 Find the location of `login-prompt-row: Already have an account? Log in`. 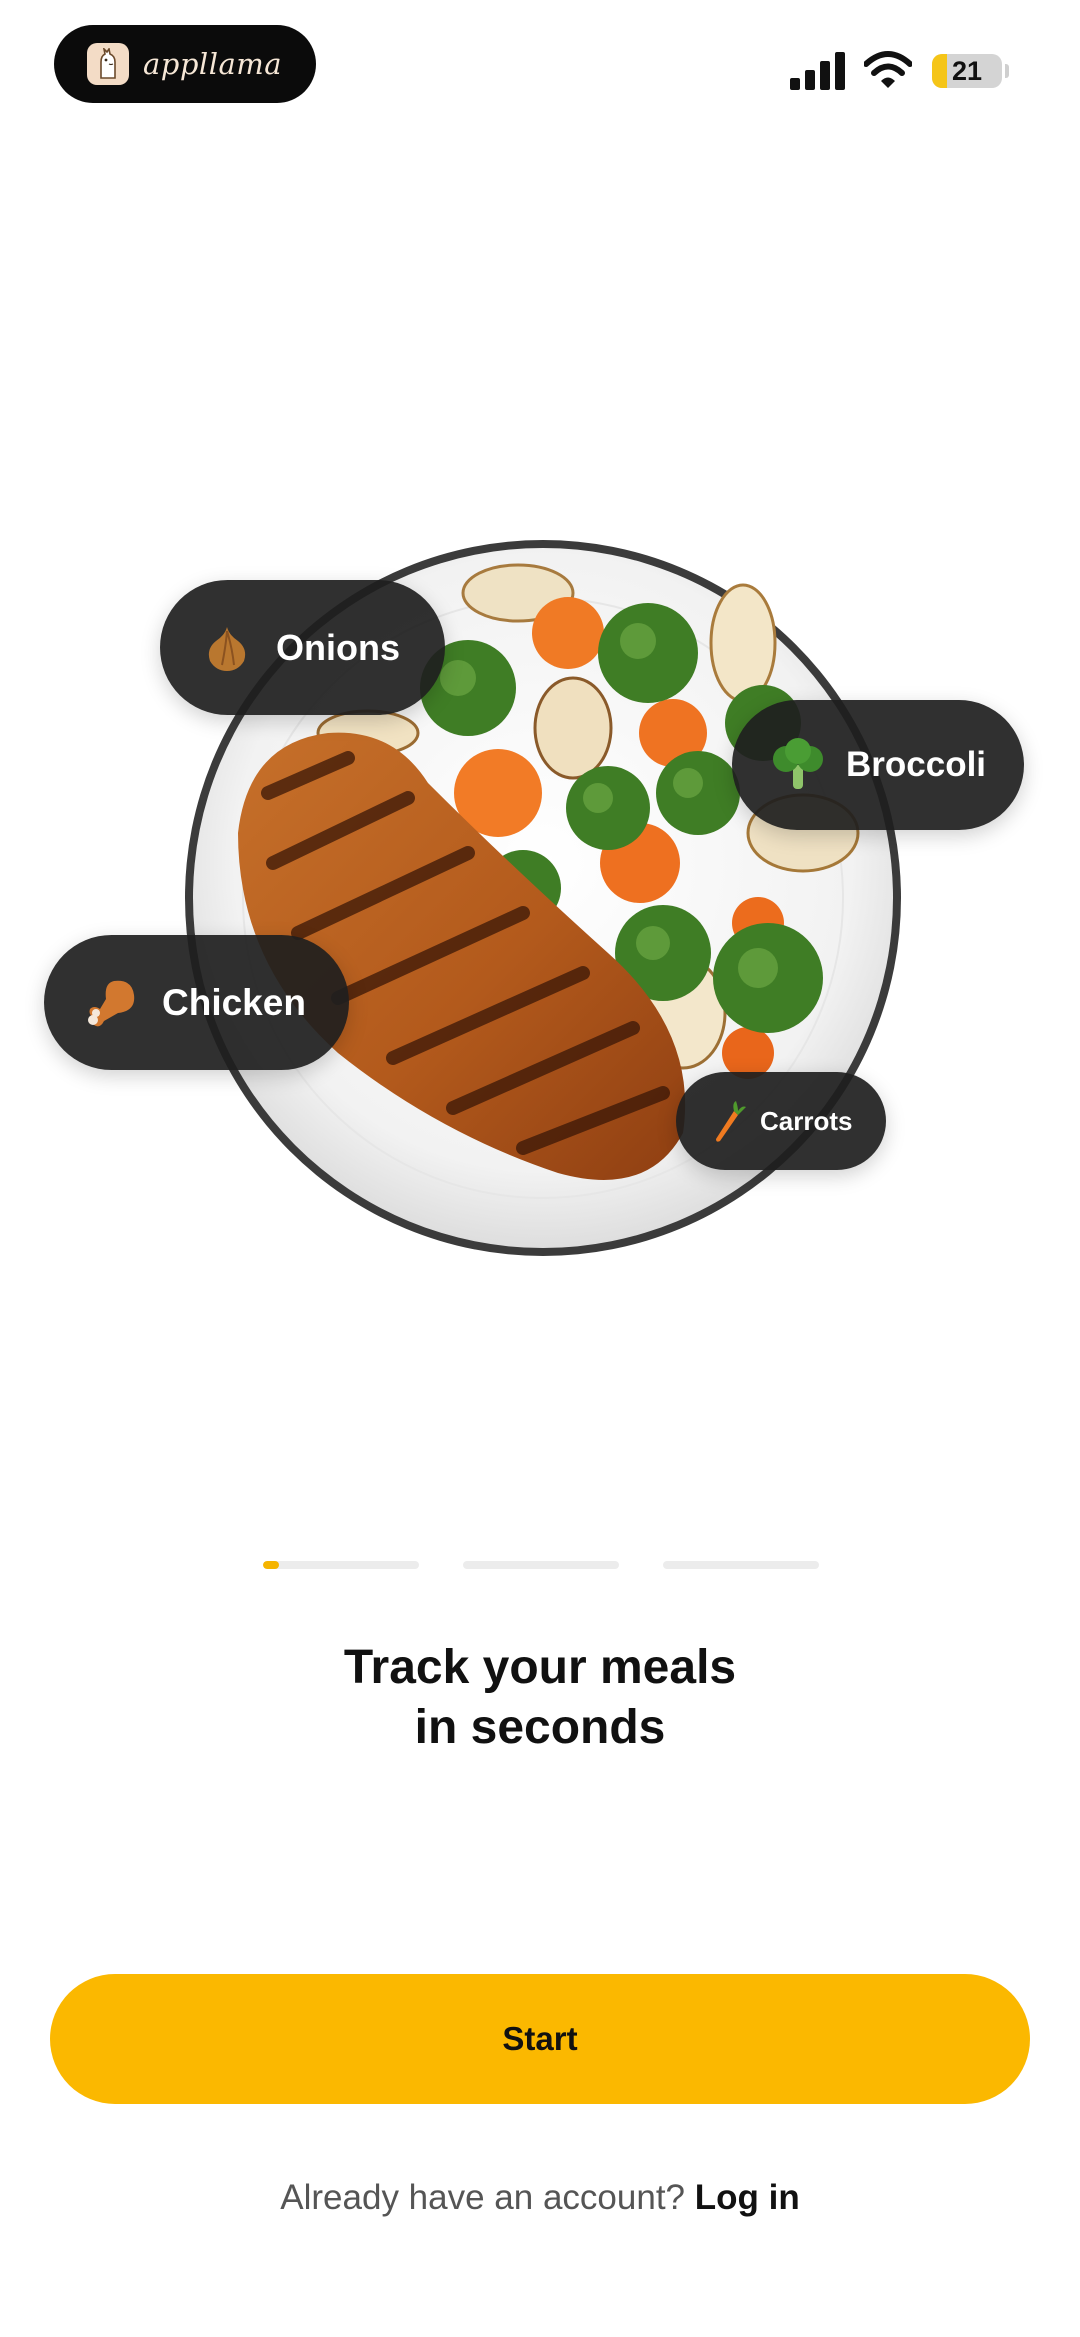

login-prompt-row: Already have an account? Log in is located at coordinates (540, 2198).